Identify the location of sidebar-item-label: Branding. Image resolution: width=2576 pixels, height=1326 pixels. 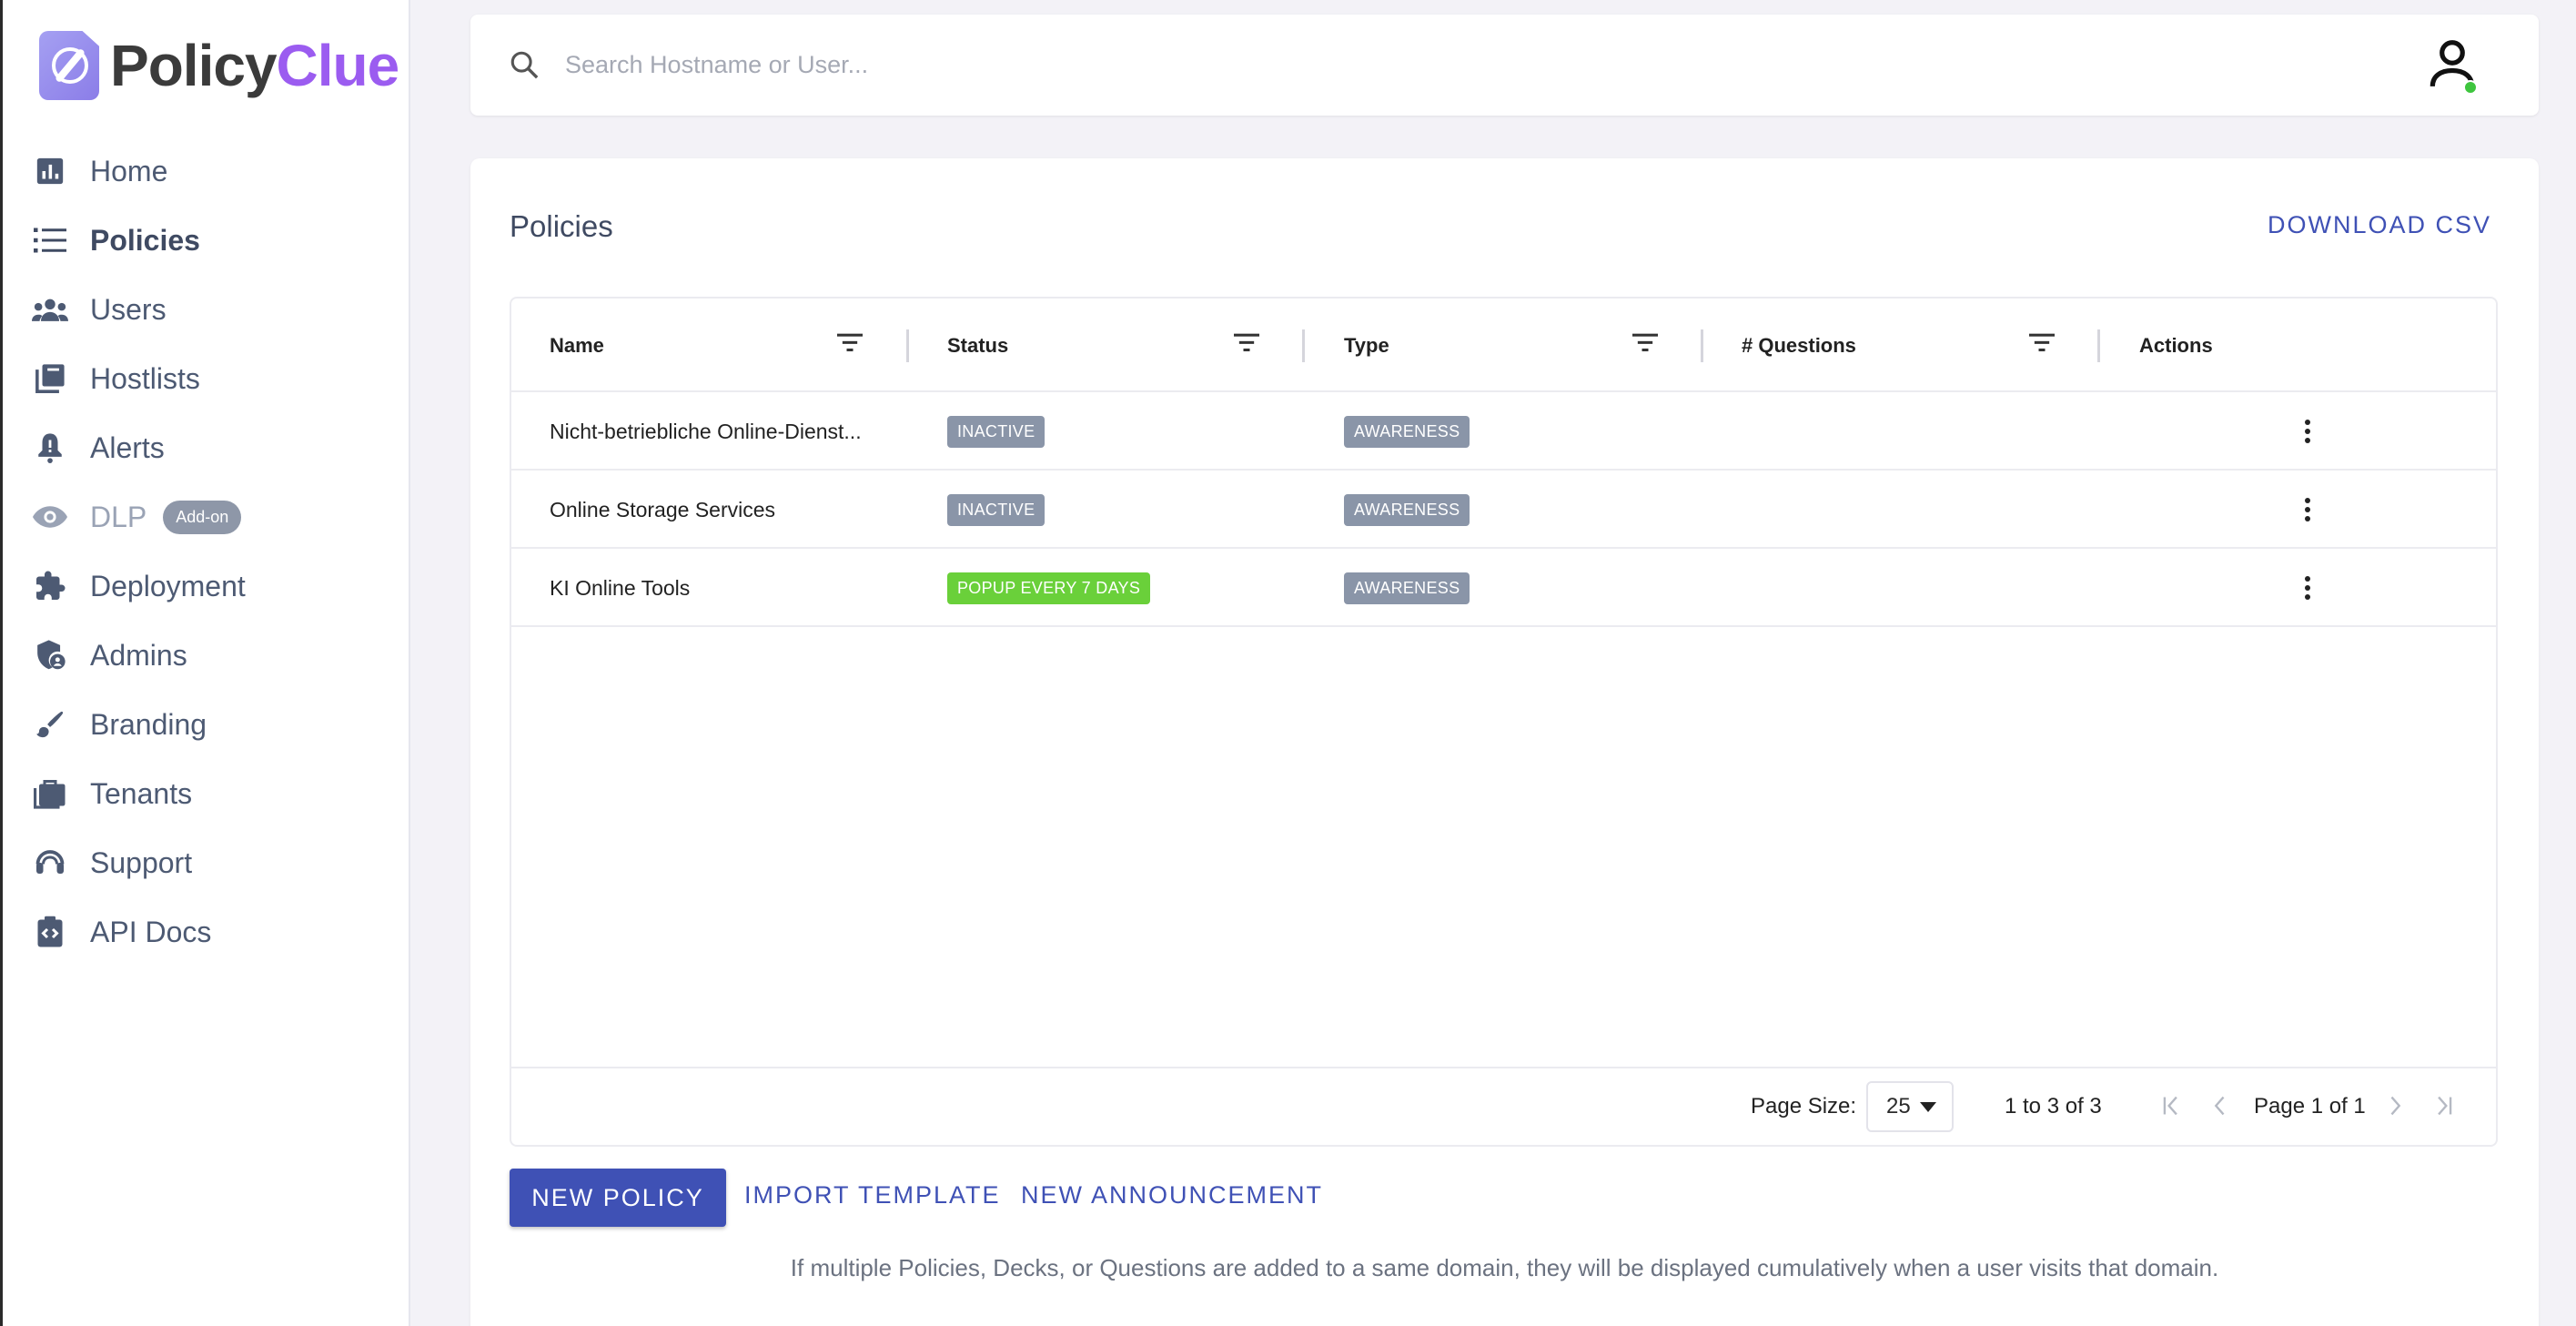
(148, 724).